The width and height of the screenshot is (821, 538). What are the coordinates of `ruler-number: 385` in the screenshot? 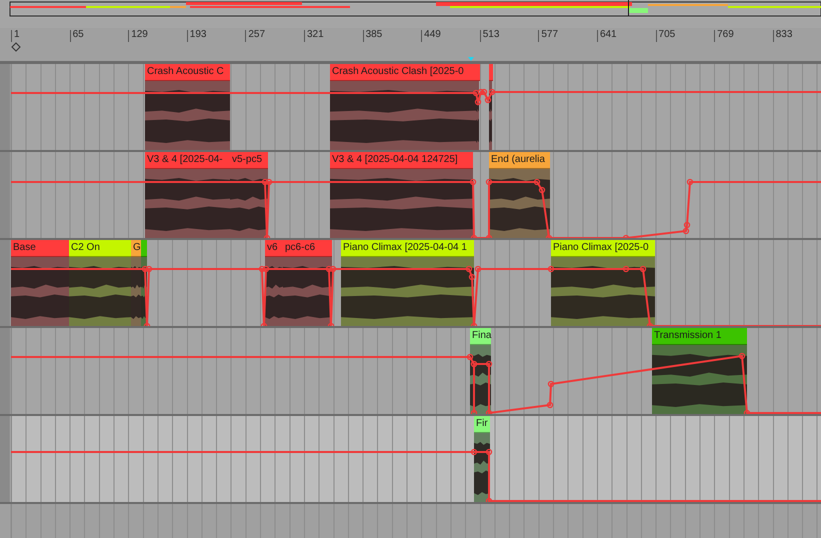 It's located at (373, 35).